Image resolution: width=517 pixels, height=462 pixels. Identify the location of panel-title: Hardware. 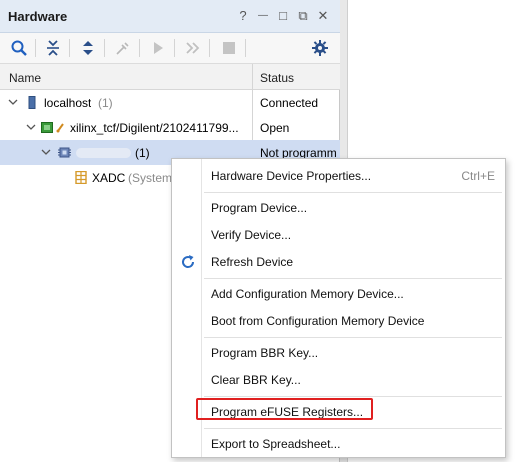
(38, 16).